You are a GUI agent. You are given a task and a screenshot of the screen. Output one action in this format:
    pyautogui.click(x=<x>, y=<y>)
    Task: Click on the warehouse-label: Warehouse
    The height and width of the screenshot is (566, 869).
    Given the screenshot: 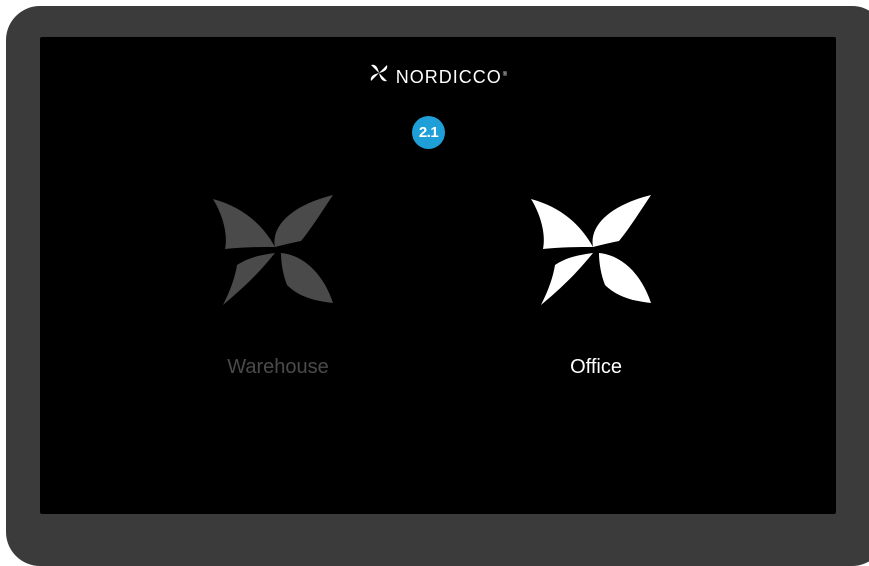 What is the action you would take?
    pyautogui.click(x=278, y=367)
    